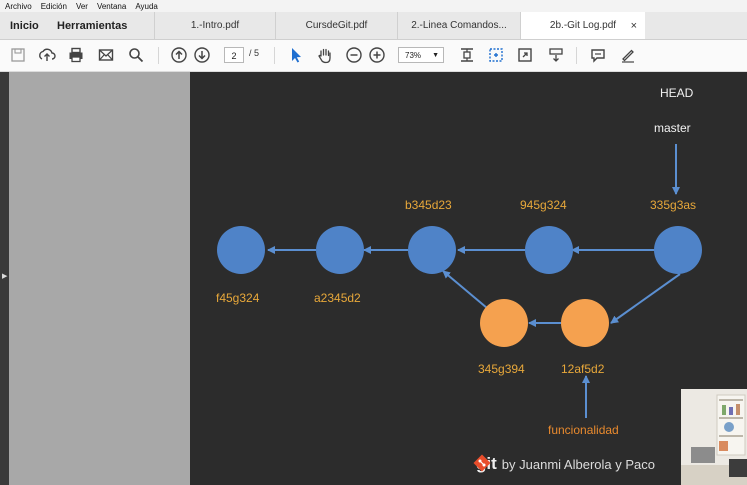 This screenshot has height=485, width=747. Describe the element at coordinates (435, 55) in the screenshot. I see `chevron-down-icon: ▼` at that location.